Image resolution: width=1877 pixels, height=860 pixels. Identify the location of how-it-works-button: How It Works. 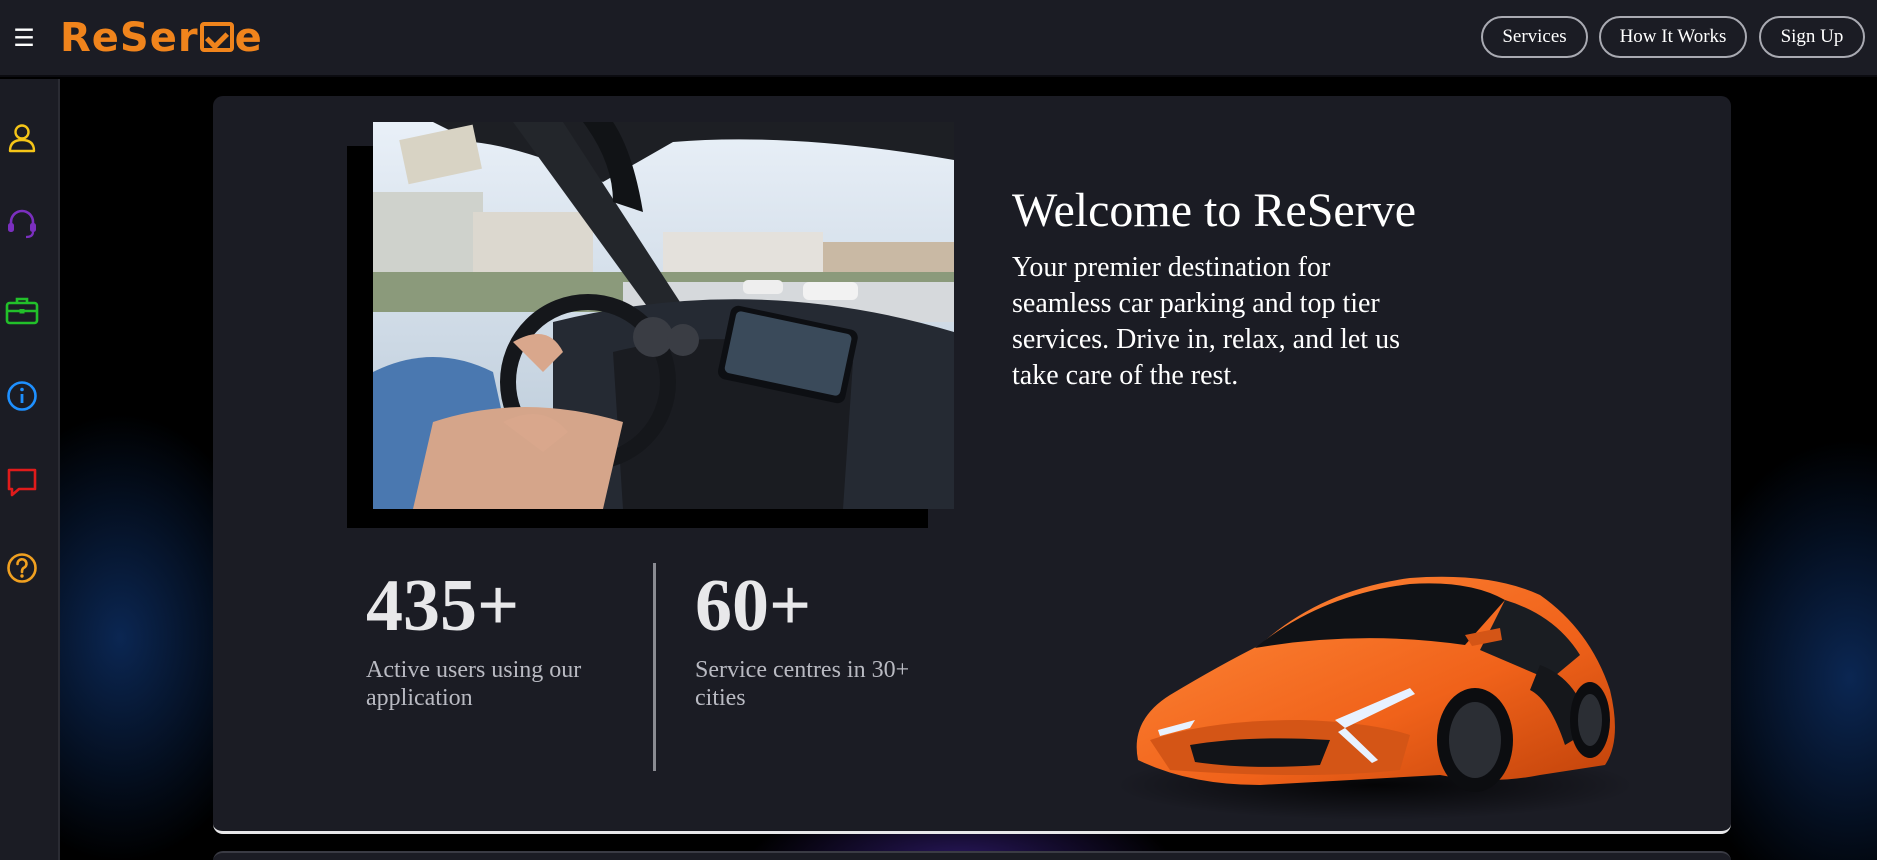
(1673, 37).